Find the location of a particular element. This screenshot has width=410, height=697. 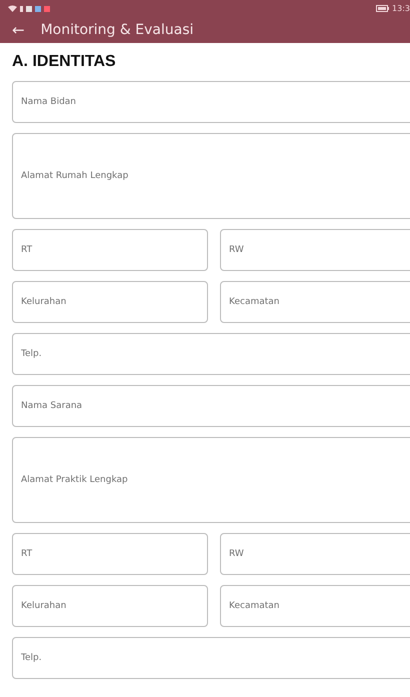

input-field: Nama Sarana is located at coordinates (211, 406).